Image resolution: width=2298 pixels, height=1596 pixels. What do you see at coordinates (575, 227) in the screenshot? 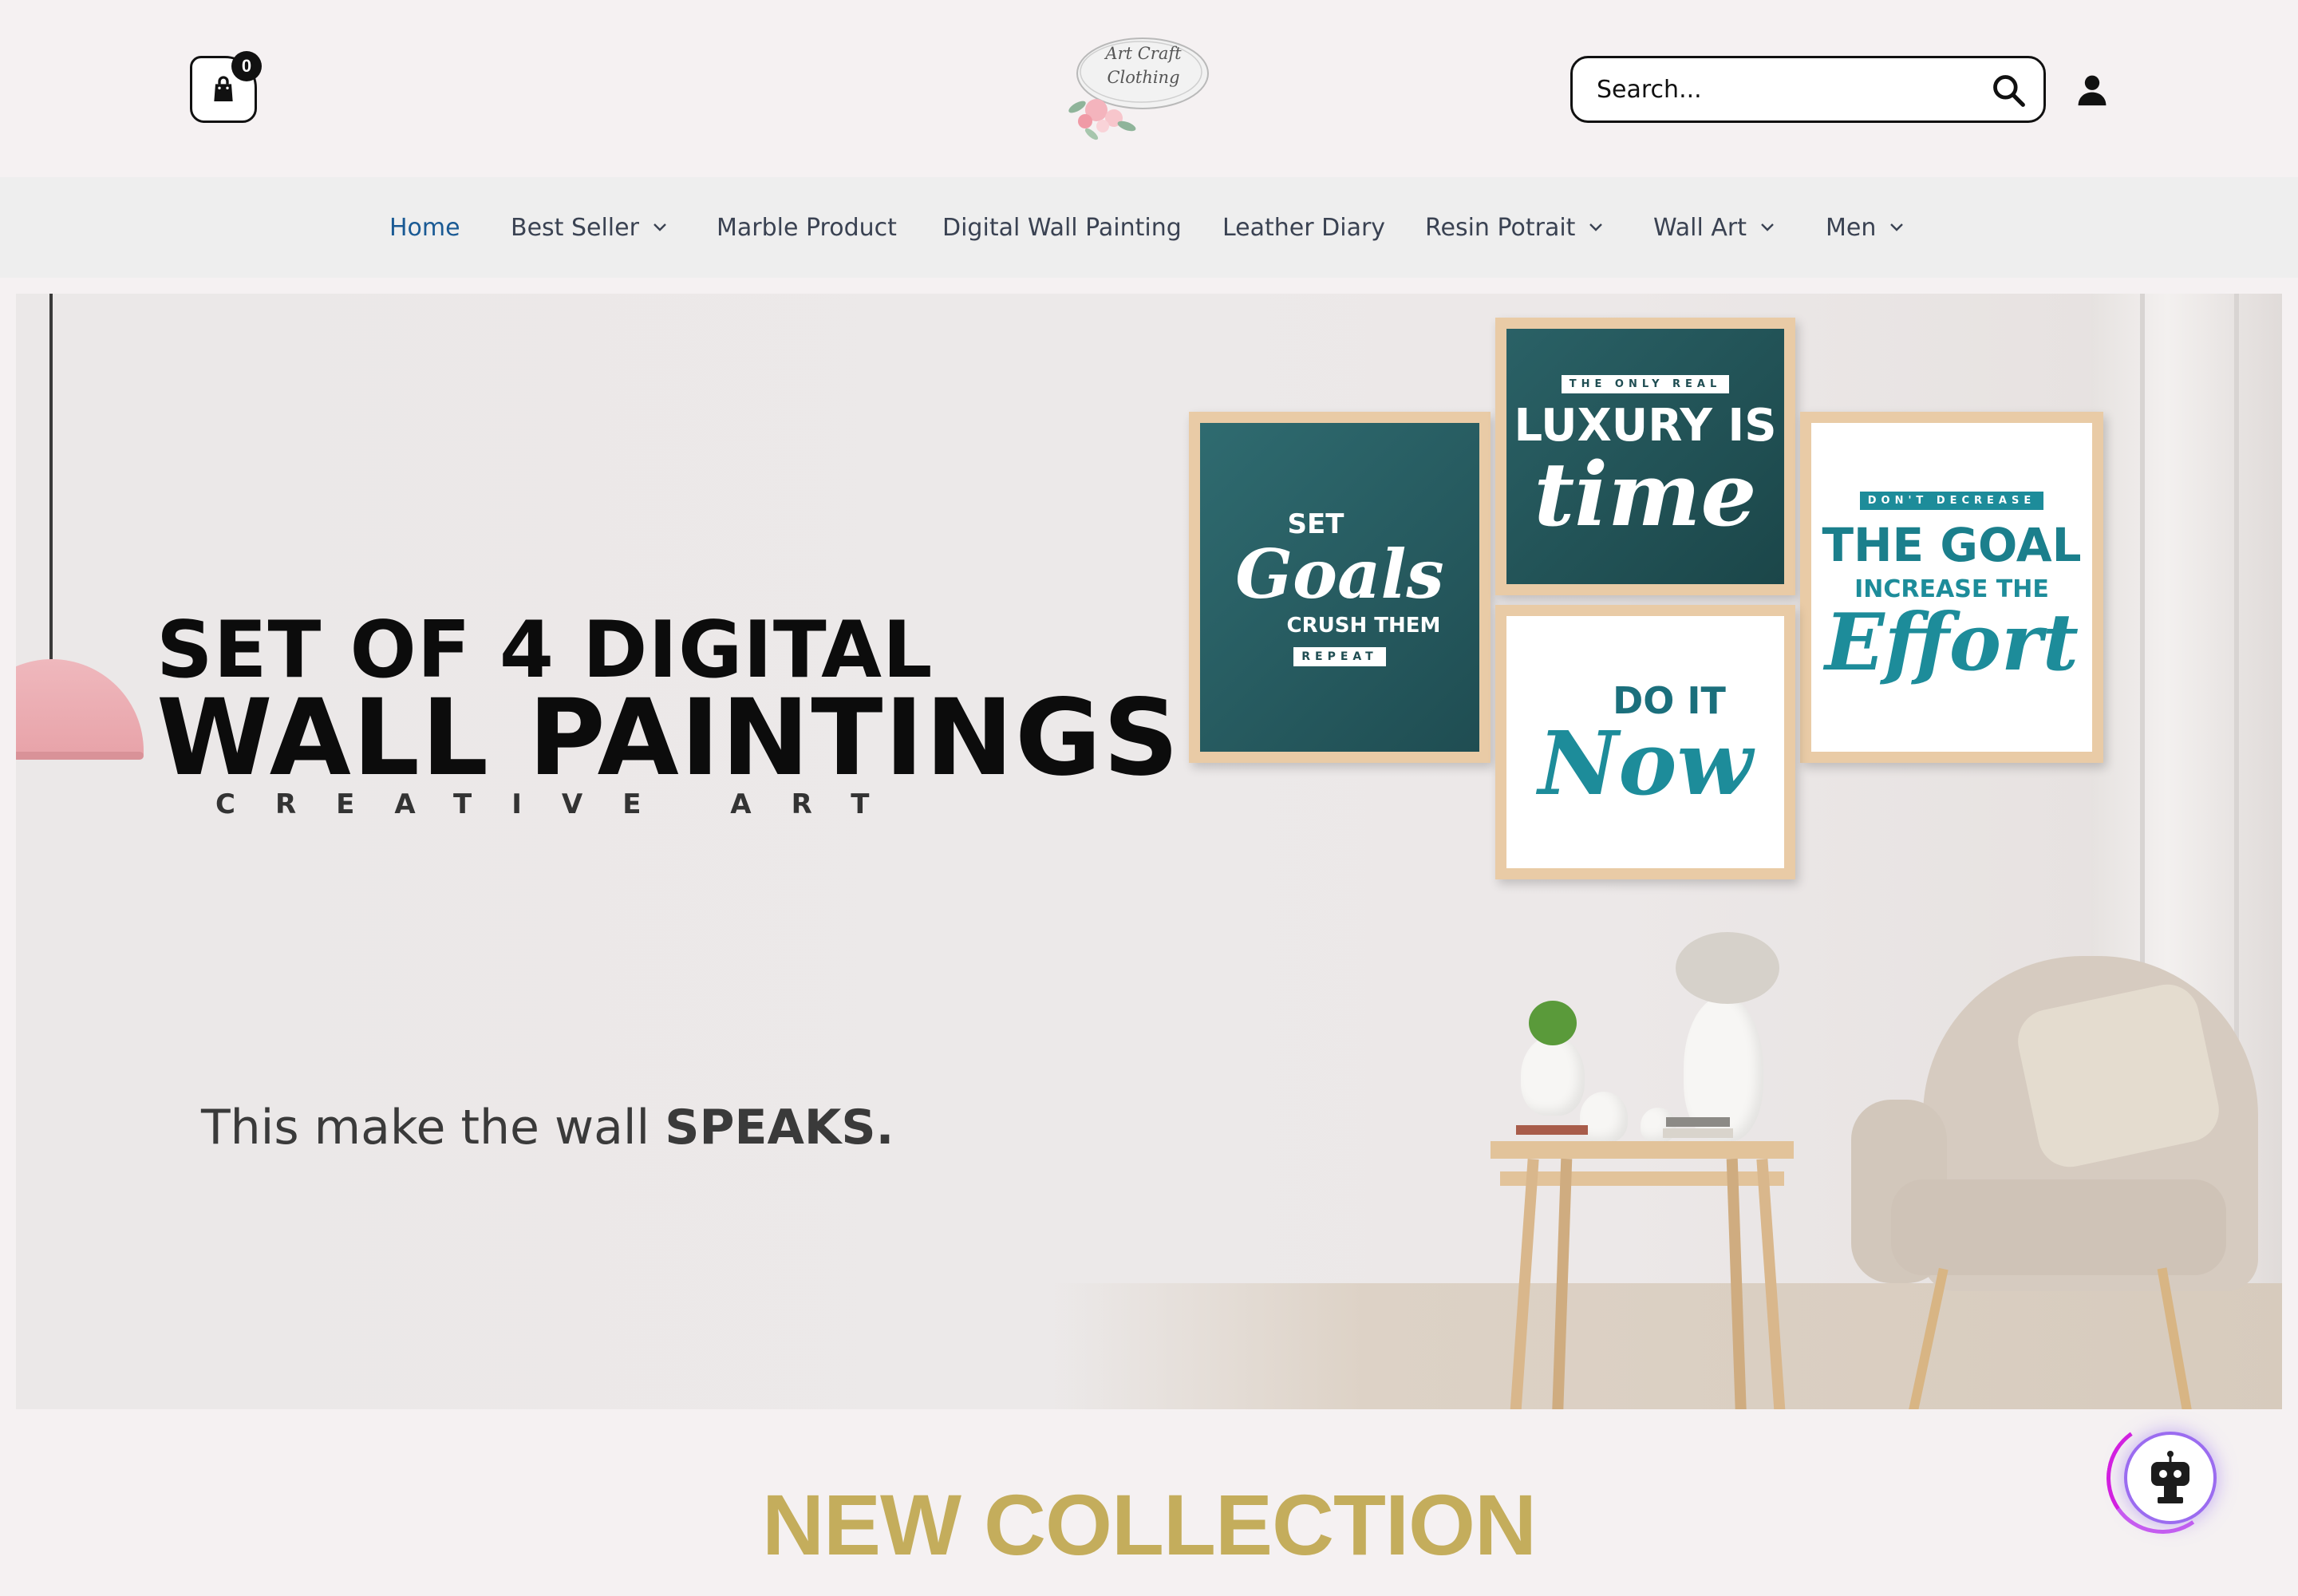
I see `nav-item-label: Best Seller` at bounding box center [575, 227].